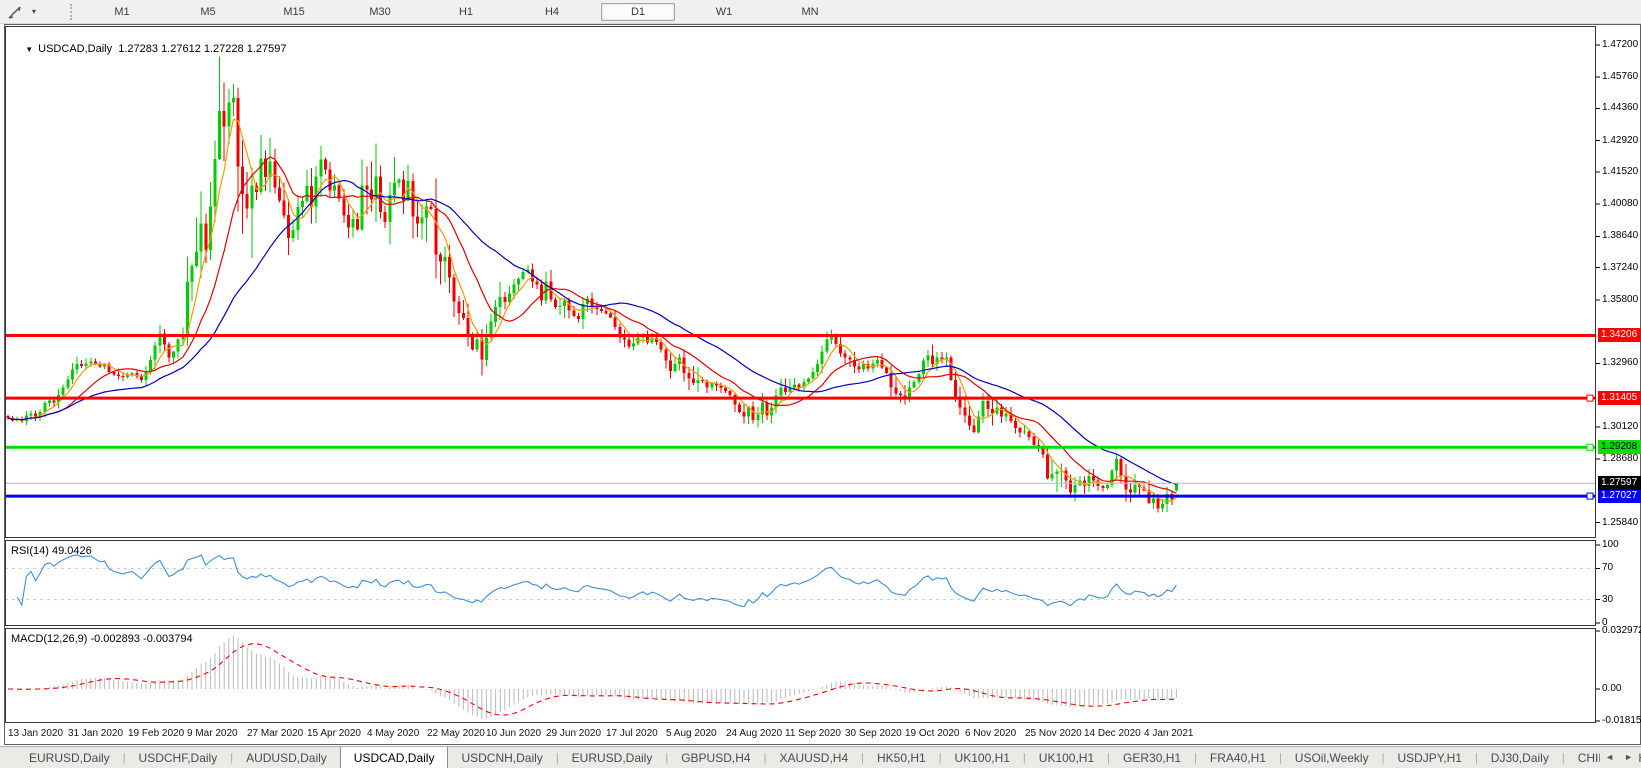 This screenshot has height=768, width=1641. I want to click on timeframe-toolbar: ▾ M1 M5 M15 M30 H1 H4 D1 W1 MN, so click(820, 12).